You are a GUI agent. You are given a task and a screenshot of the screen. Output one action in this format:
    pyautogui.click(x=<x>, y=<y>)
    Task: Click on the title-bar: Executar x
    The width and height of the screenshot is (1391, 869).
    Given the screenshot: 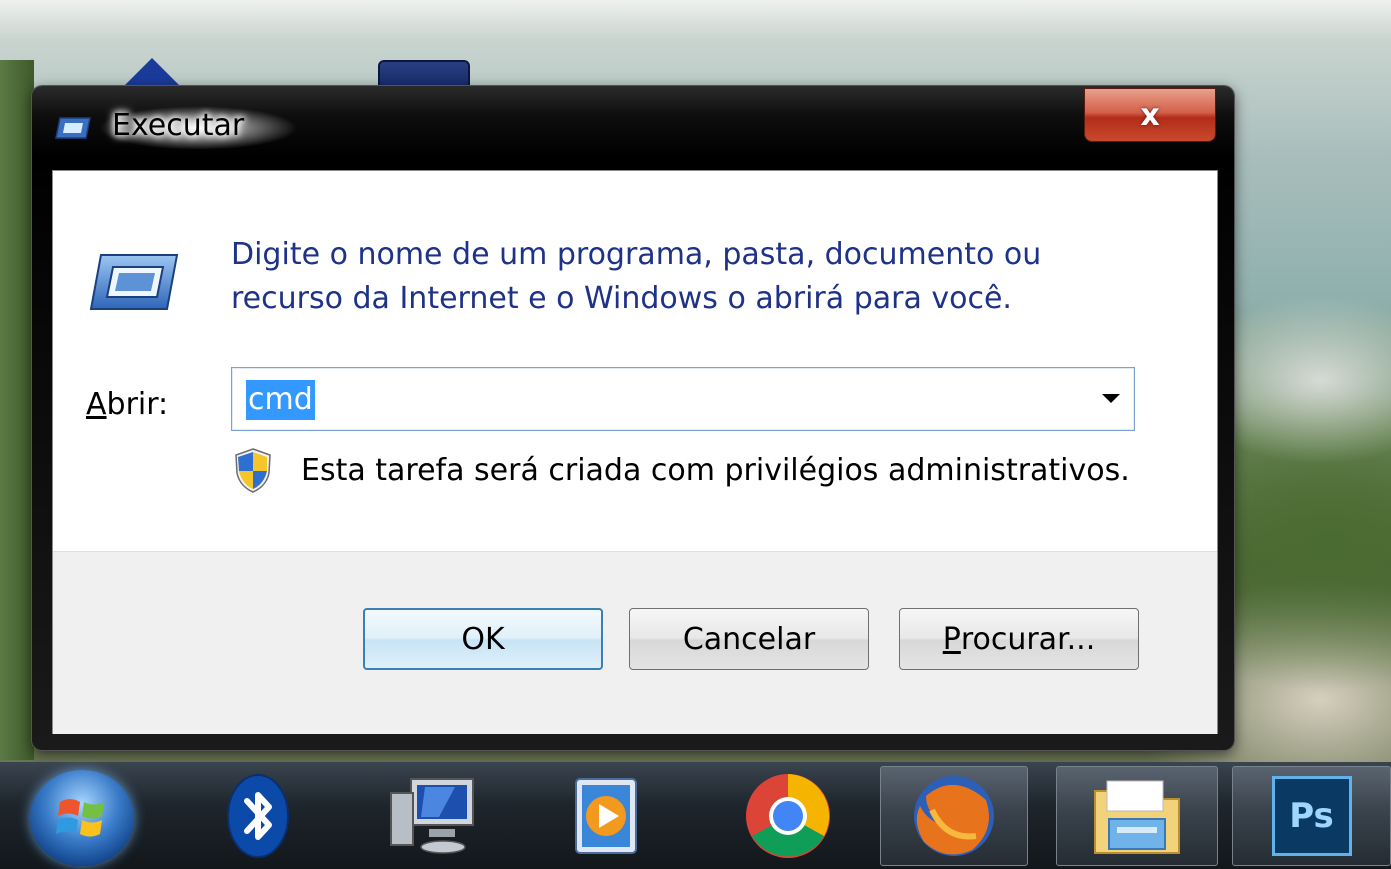 What is the action you would take?
    pyautogui.click(x=633, y=126)
    